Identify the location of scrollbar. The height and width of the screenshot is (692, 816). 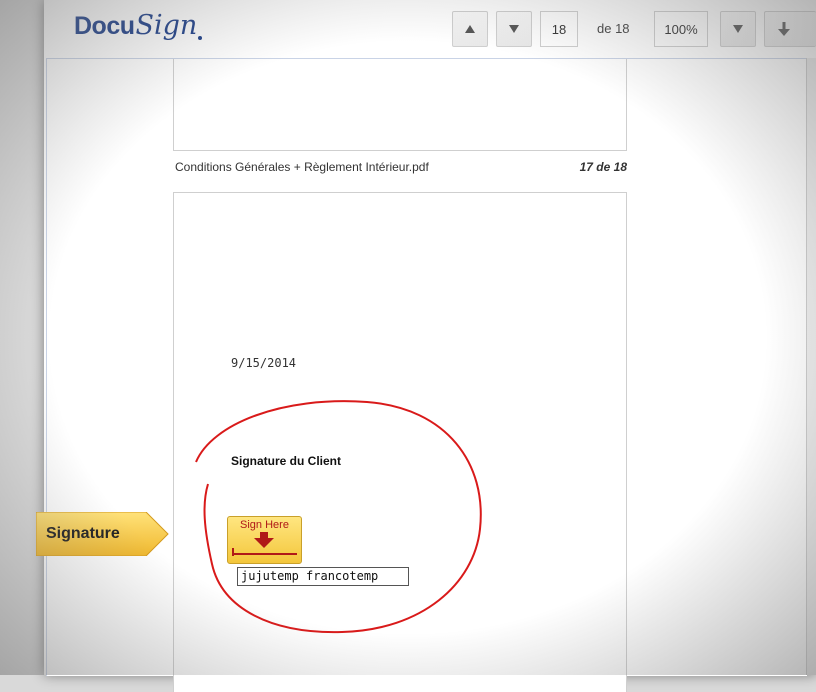
(811, 366).